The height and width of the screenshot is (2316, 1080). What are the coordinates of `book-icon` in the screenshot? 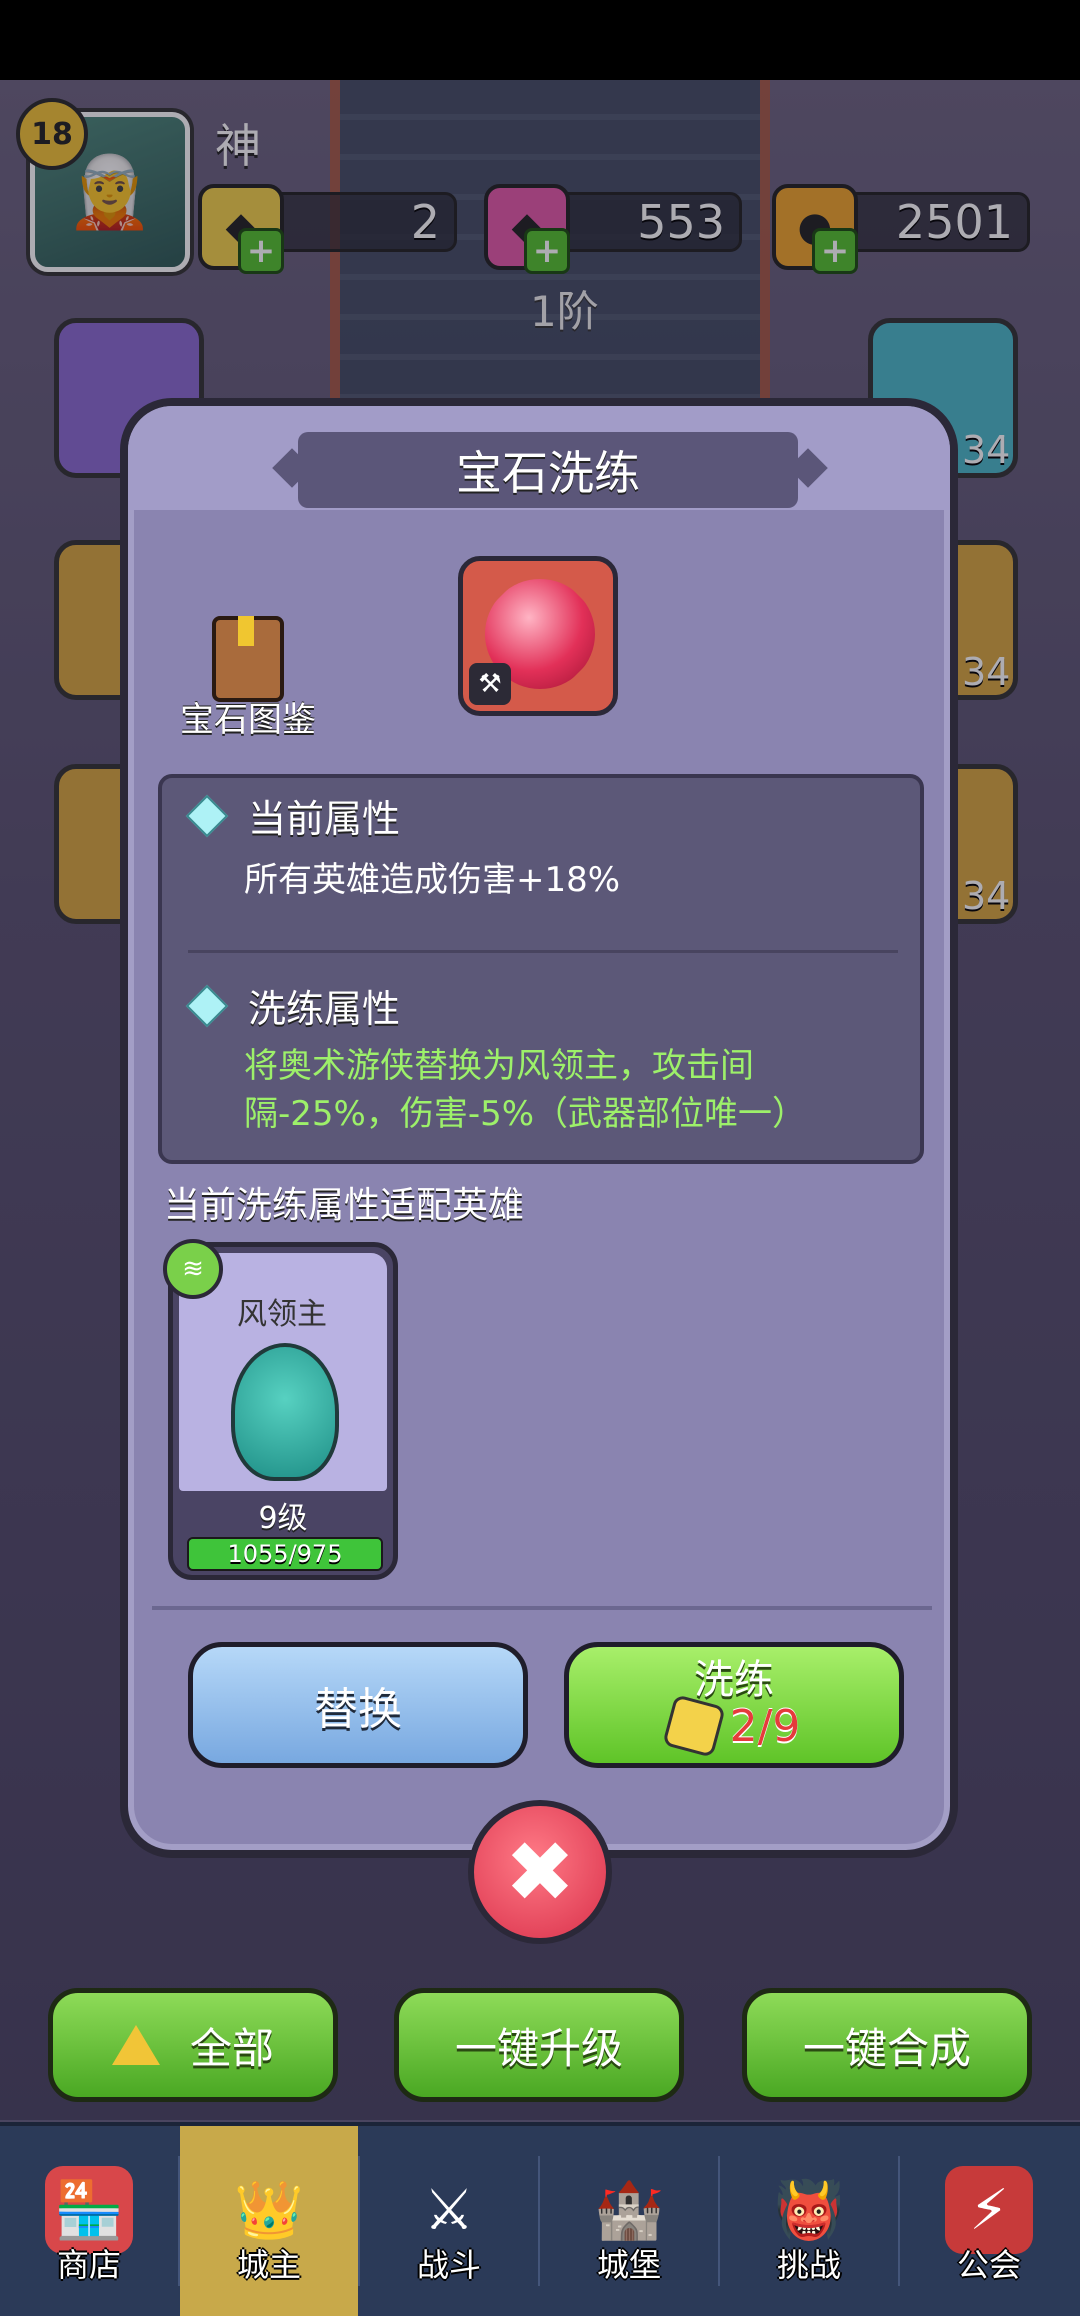 It's located at (248, 659).